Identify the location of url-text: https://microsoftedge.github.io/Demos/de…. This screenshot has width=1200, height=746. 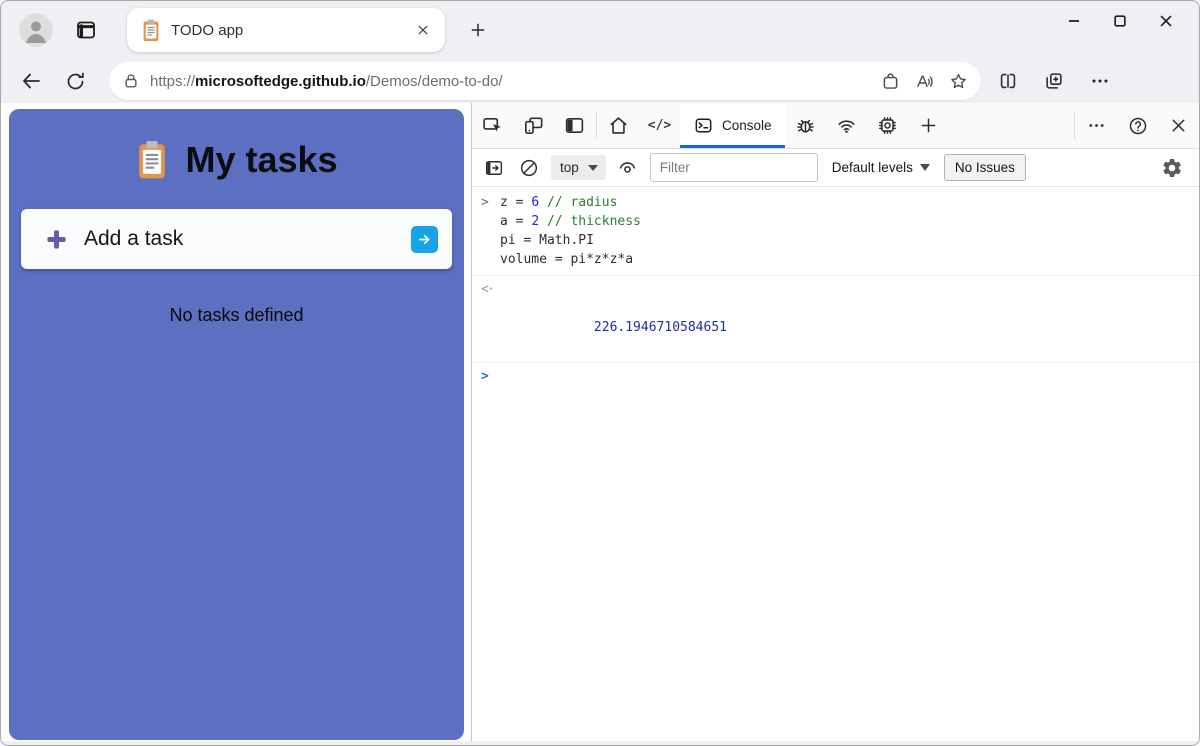
(511, 81).